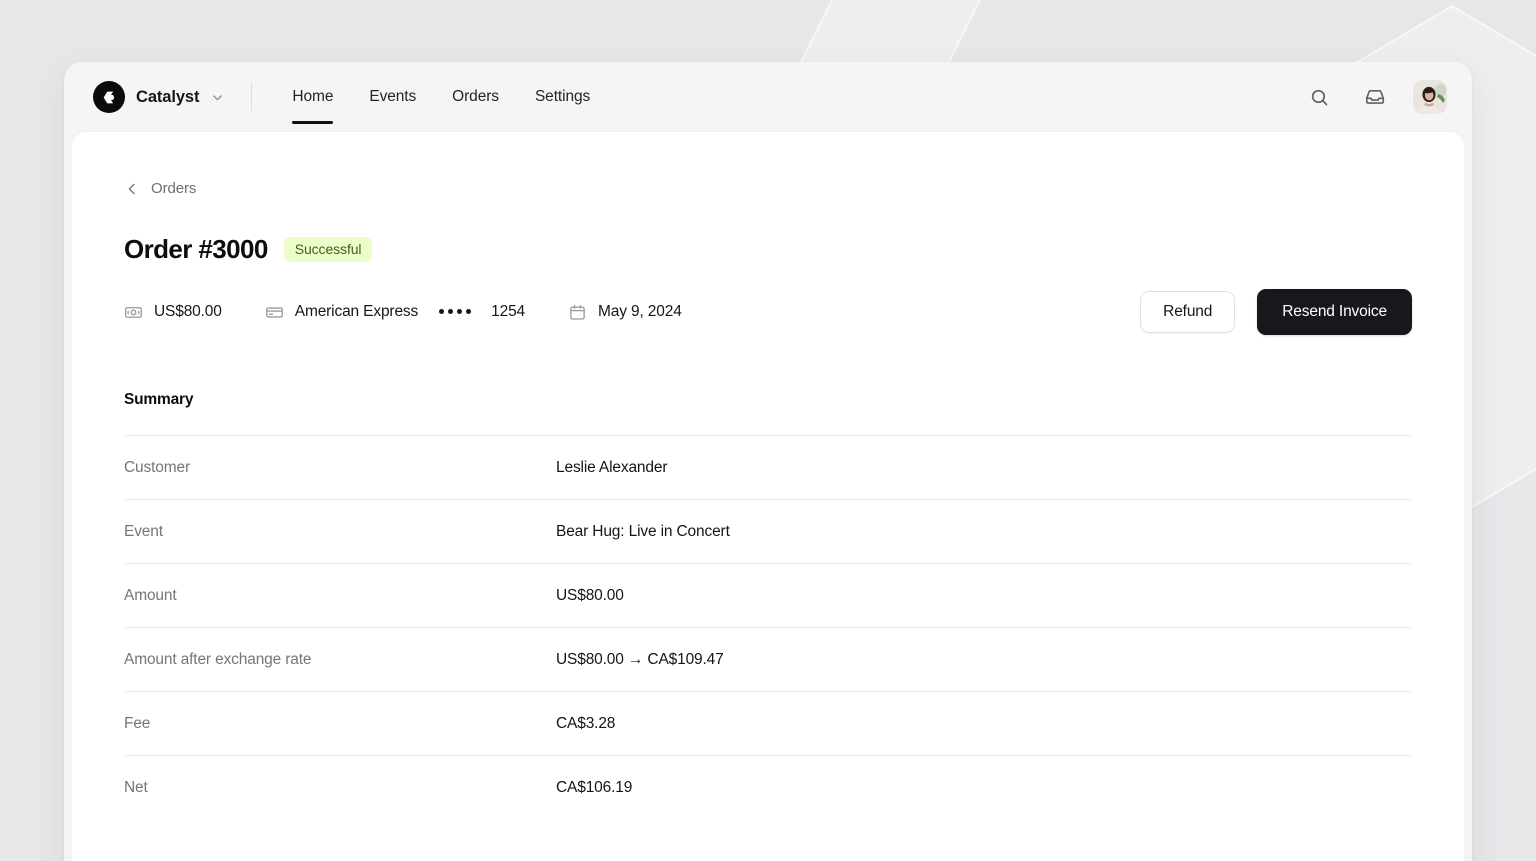 Image resolution: width=1536 pixels, height=861 pixels. I want to click on row-label-fee: Fee, so click(137, 723).